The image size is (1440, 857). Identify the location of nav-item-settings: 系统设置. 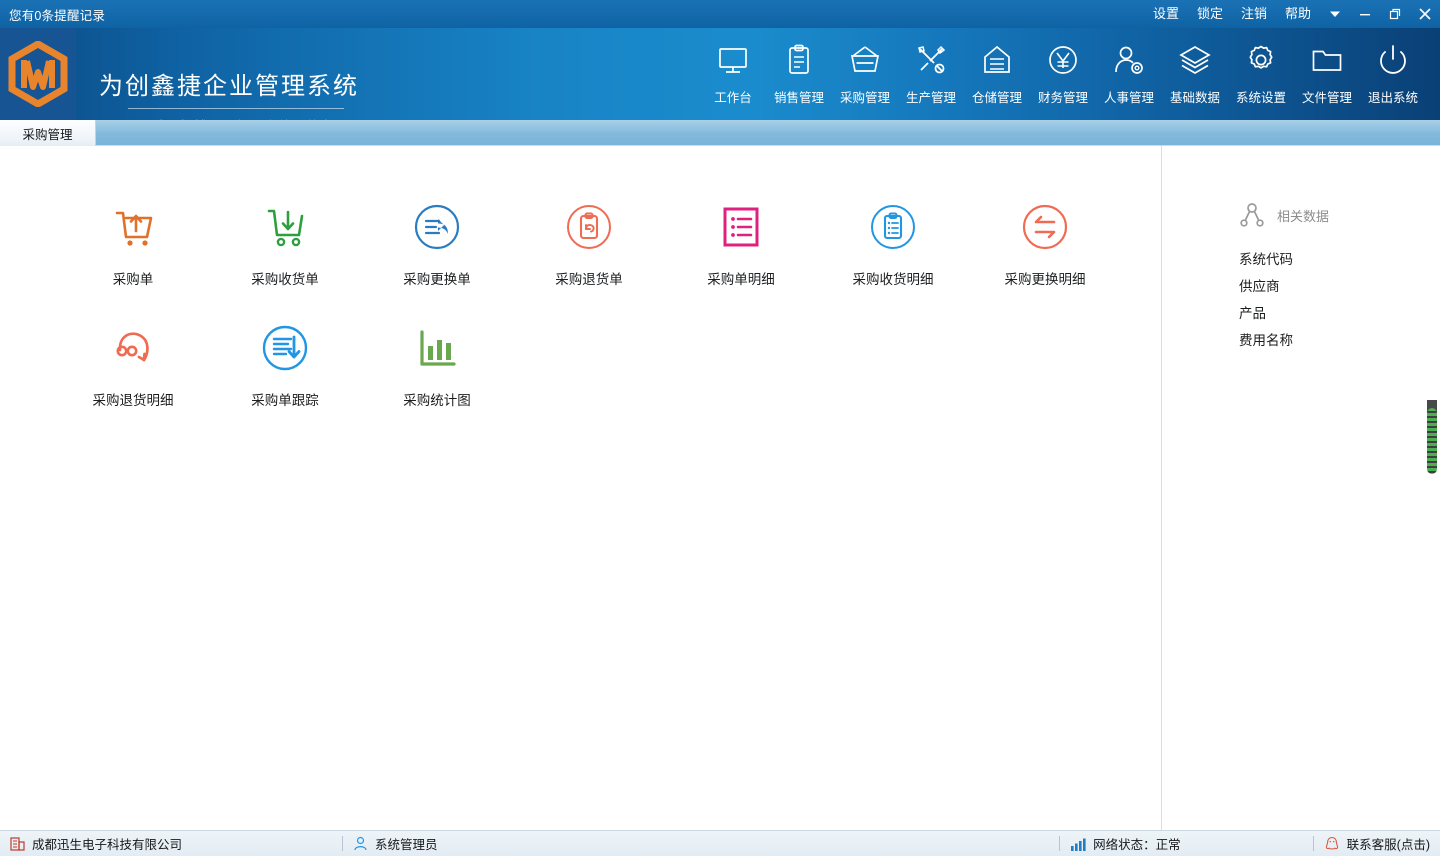
(1261, 71).